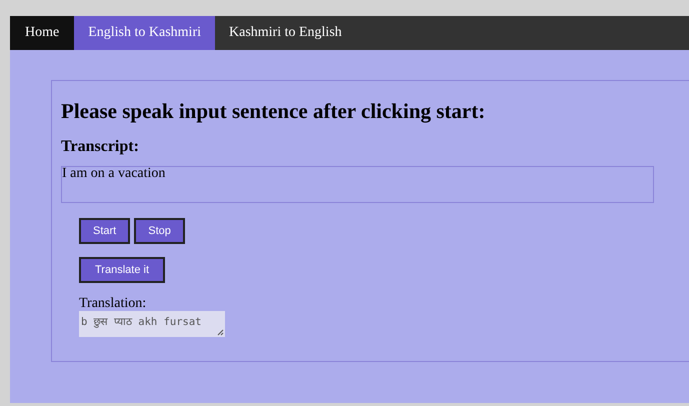 This screenshot has height=406, width=689. I want to click on nav-tab: Home, so click(42, 33).